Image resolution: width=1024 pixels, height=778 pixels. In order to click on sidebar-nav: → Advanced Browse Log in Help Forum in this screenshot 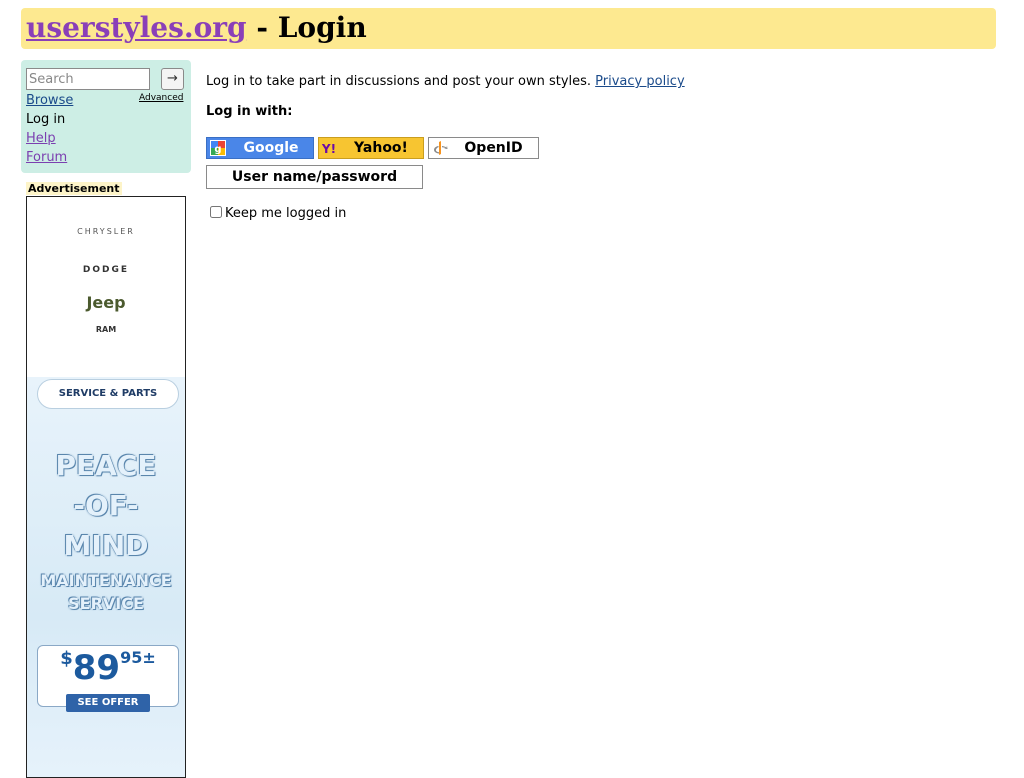, I will do `click(106, 116)`.